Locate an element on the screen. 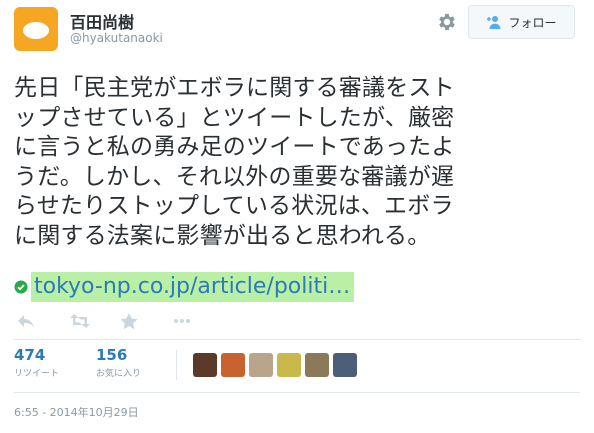 The width and height of the screenshot is (594, 433). author-handle: @hyakutanaoki is located at coordinates (116, 38).